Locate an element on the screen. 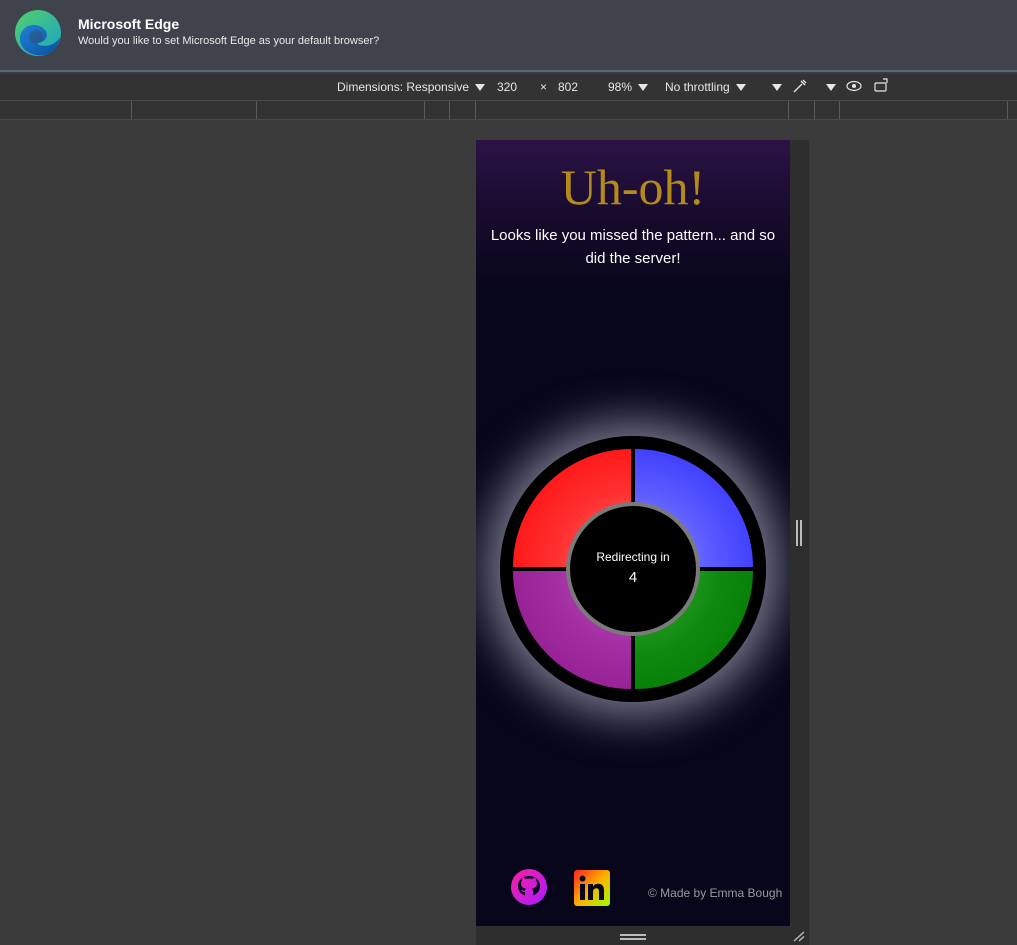  throttling-label: No throttling is located at coordinates (697, 87).